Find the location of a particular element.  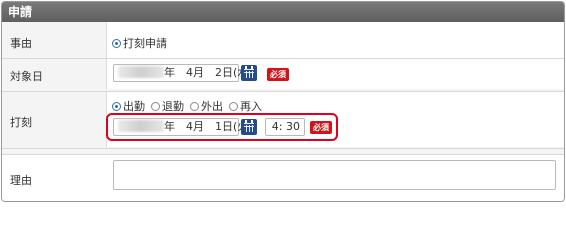

punch-date-text: 年 4月 1日(火) is located at coordinates (208, 126).